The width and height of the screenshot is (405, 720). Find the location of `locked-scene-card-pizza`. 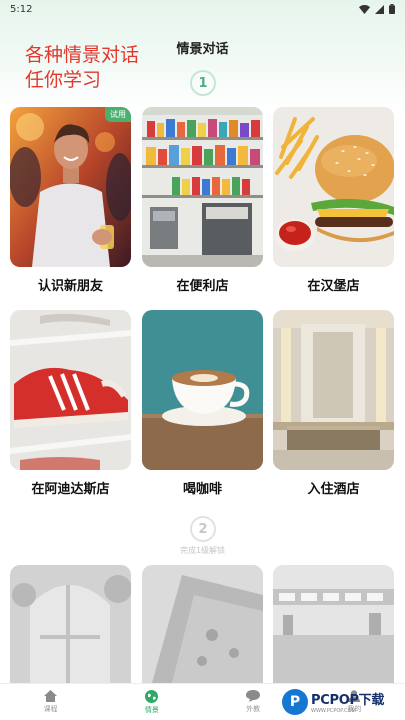

locked-scene-card-pizza is located at coordinates (202, 624).